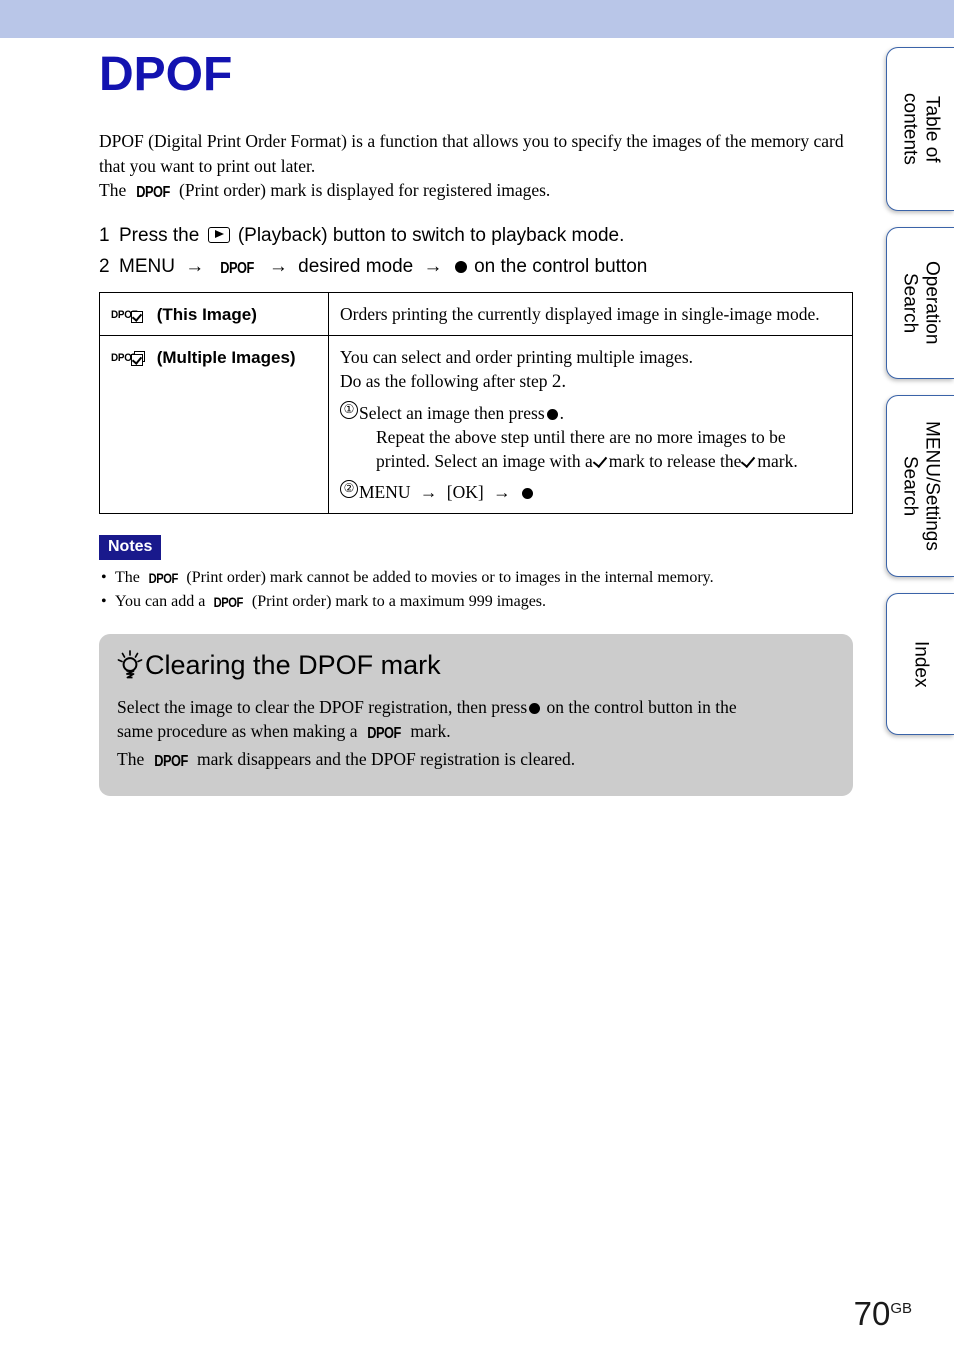 The width and height of the screenshot is (954, 1369). I want to click on side-tab-label: Table of contents, so click(921, 129).